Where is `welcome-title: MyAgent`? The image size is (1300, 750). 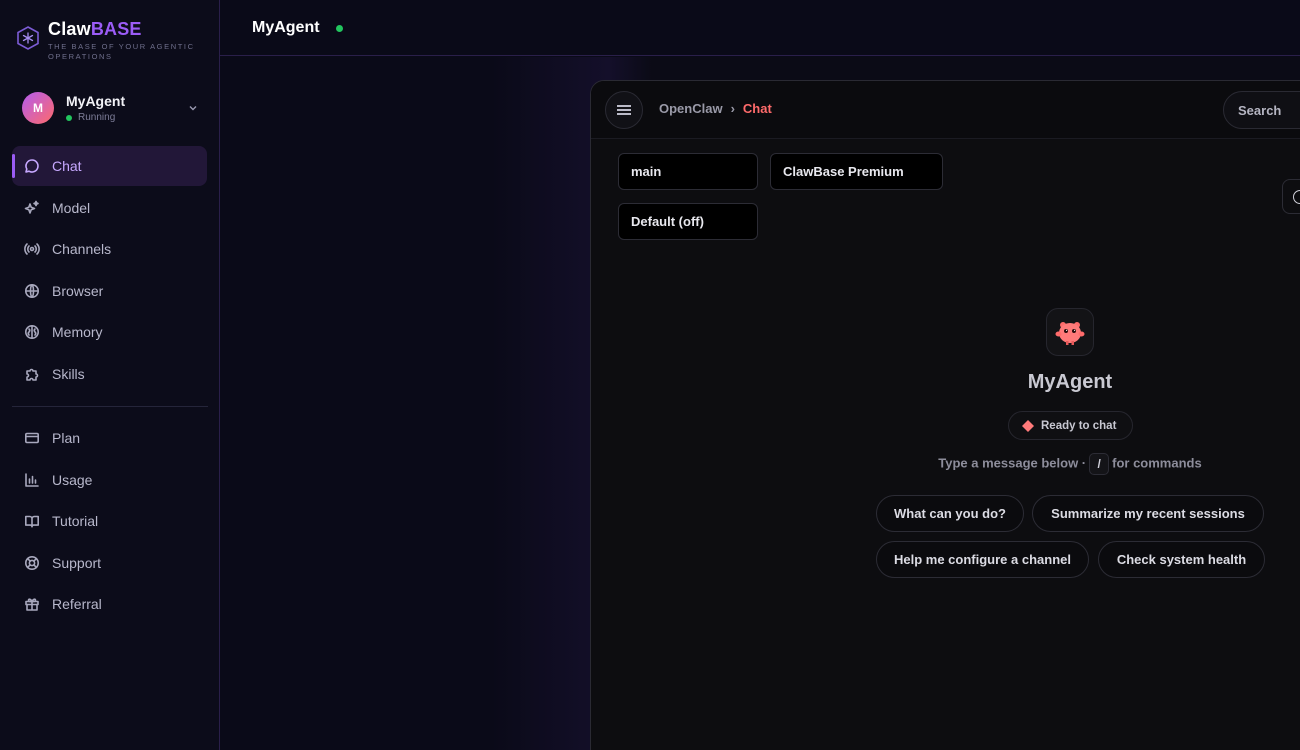
welcome-title: MyAgent is located at coordinates (1070, 382).